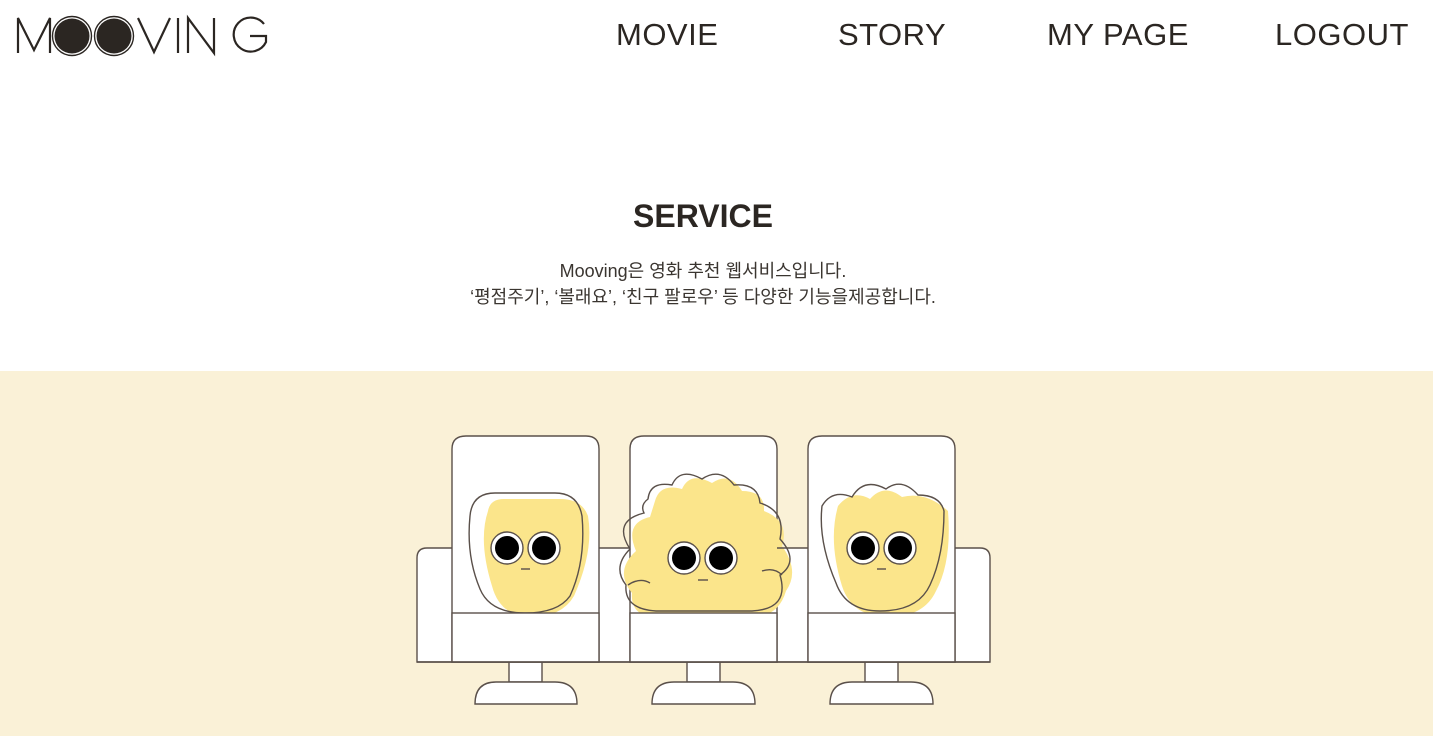 The height and width of the screenshot is (736, 1433). Describe the element at coordinates (1342, 35) in the screenshot. I see `nav-logout: LOGOUT` at that location.